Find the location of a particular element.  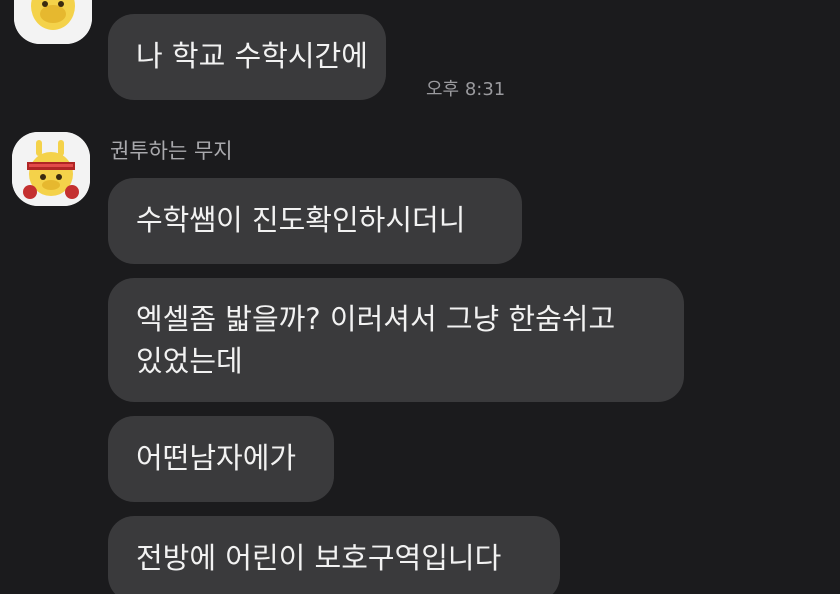

message-bubble: 엑셀좀 밟을까? 이러셔서 그냥 한숨쉬고 있었는데 is located at coordinates (396, 340).